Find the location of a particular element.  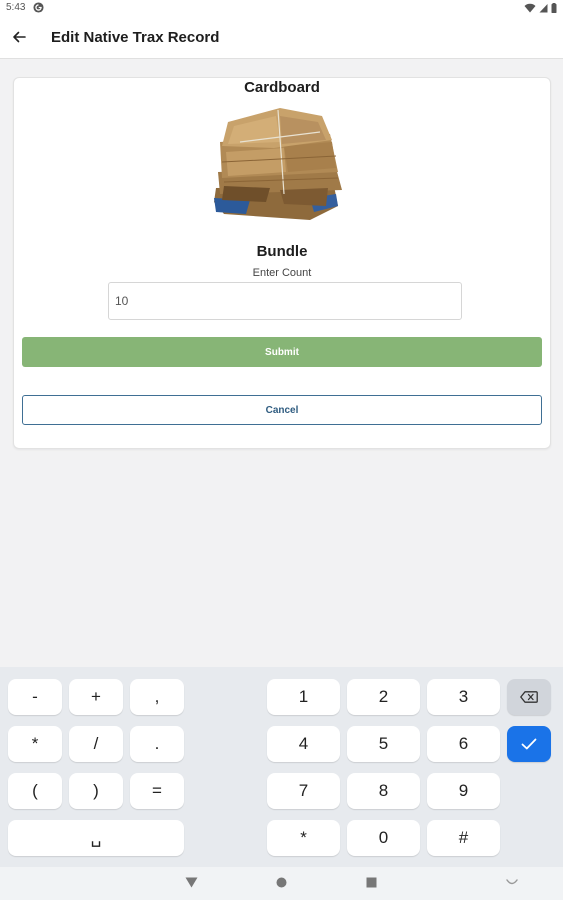

key-5: 5 is located at coordinates (383, 744).